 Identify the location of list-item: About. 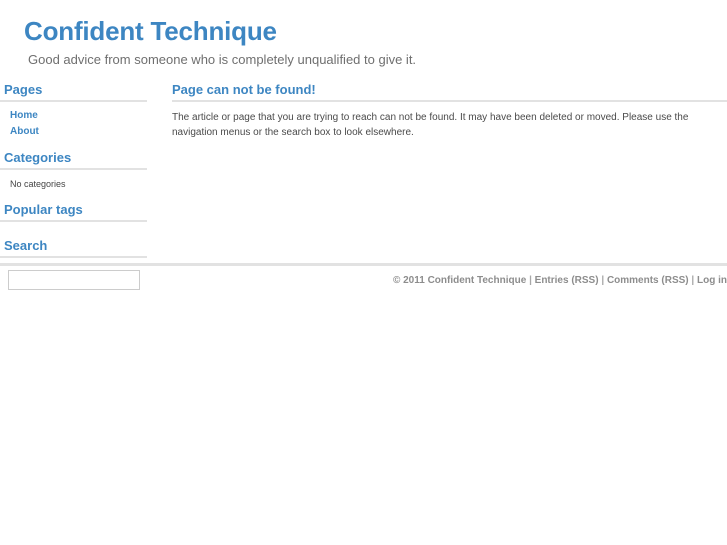
(73, 132).